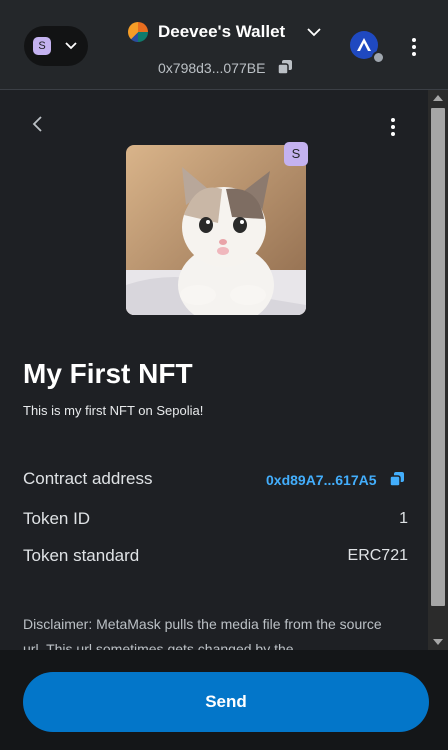 The height and width of the screenshot is (750, 448). I want to click on network-avatar: S, so click(42, 46).